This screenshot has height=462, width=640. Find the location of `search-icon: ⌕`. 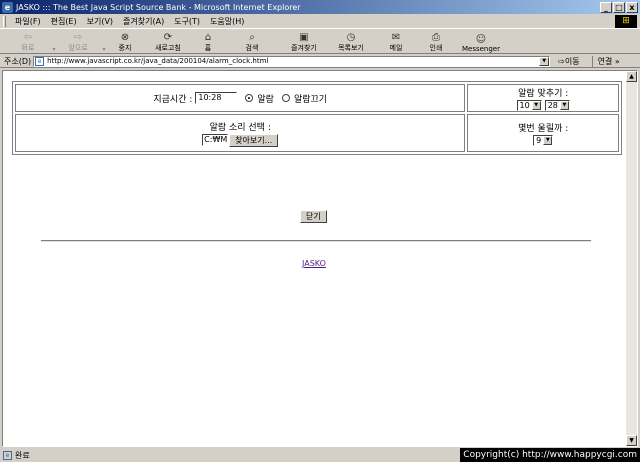

search-icon: ⌕ is located at coordinates (252, 37).